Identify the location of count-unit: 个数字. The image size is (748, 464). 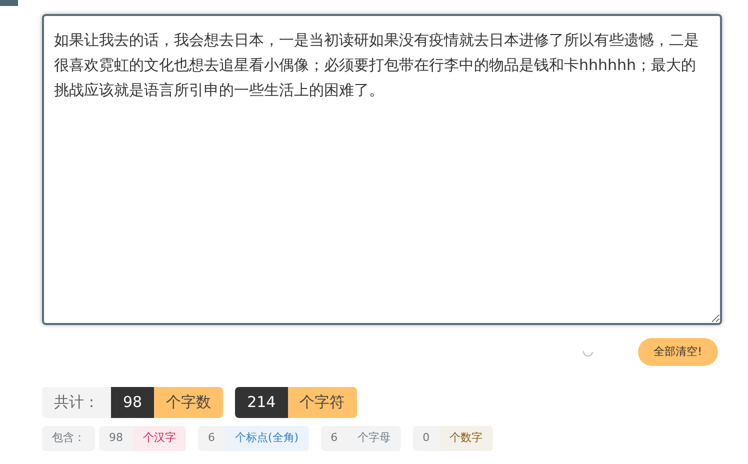
(466, 438).